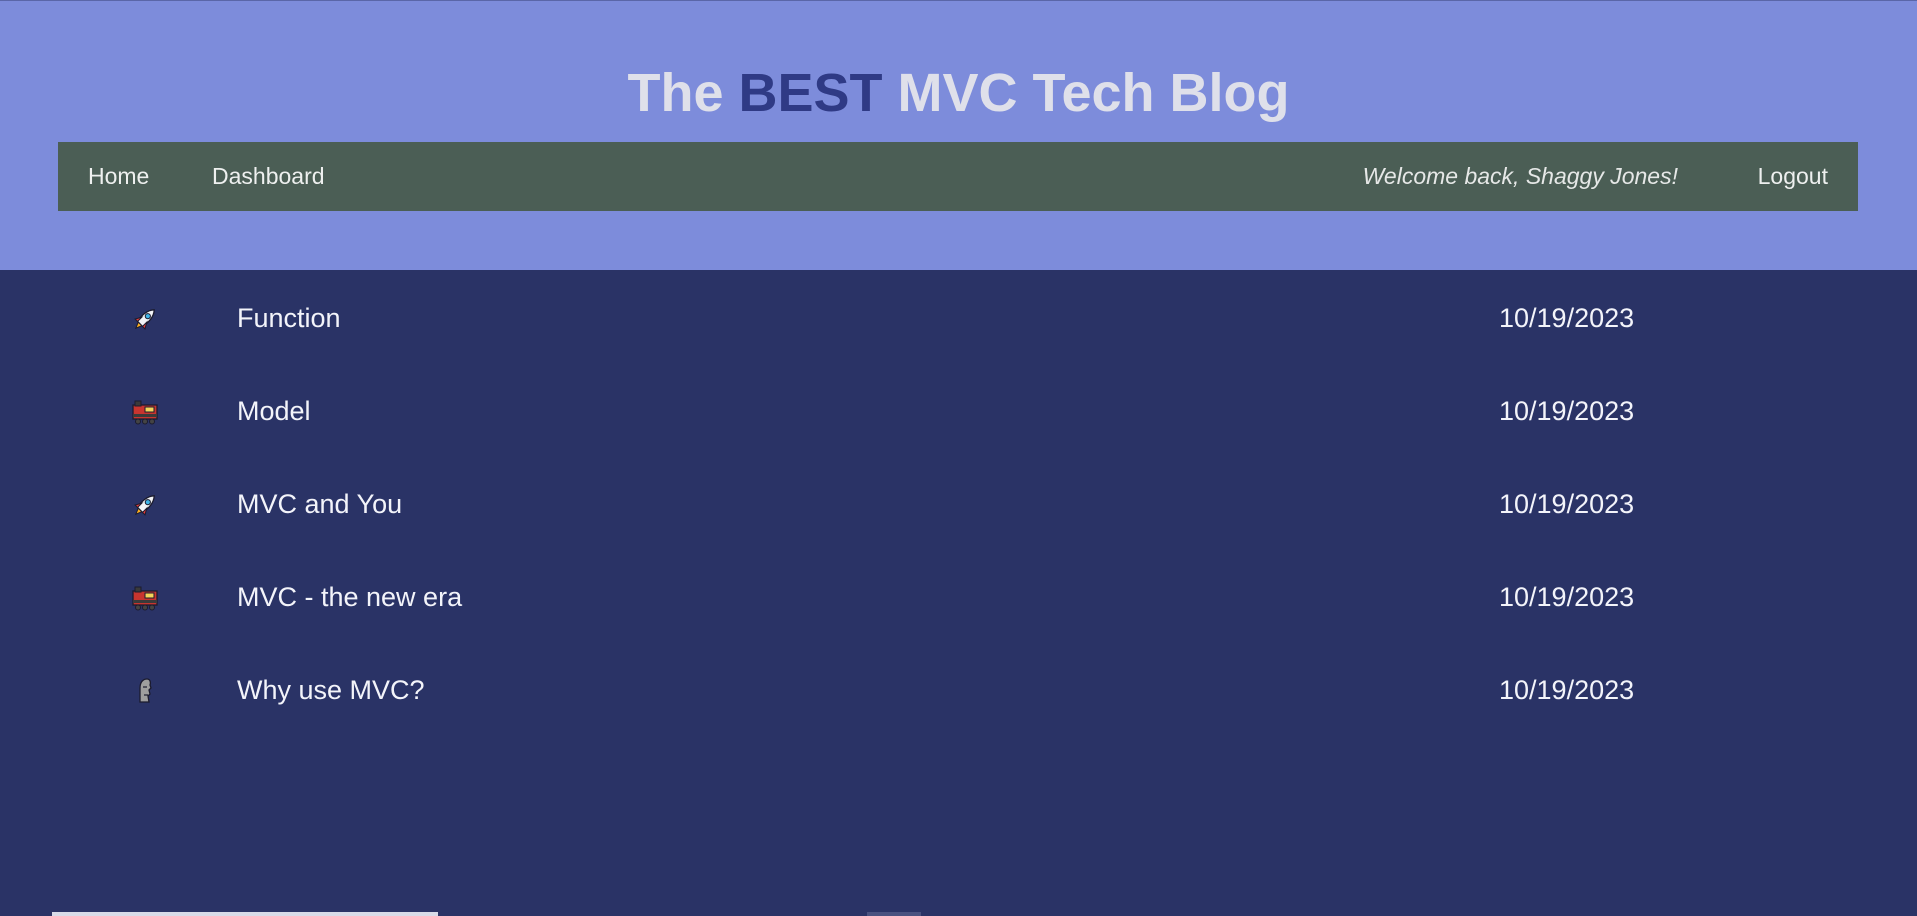  Describe the element at coordinates (958, 319) in the screenshot. I see `post-row: Function 10/19/2023` at that location.